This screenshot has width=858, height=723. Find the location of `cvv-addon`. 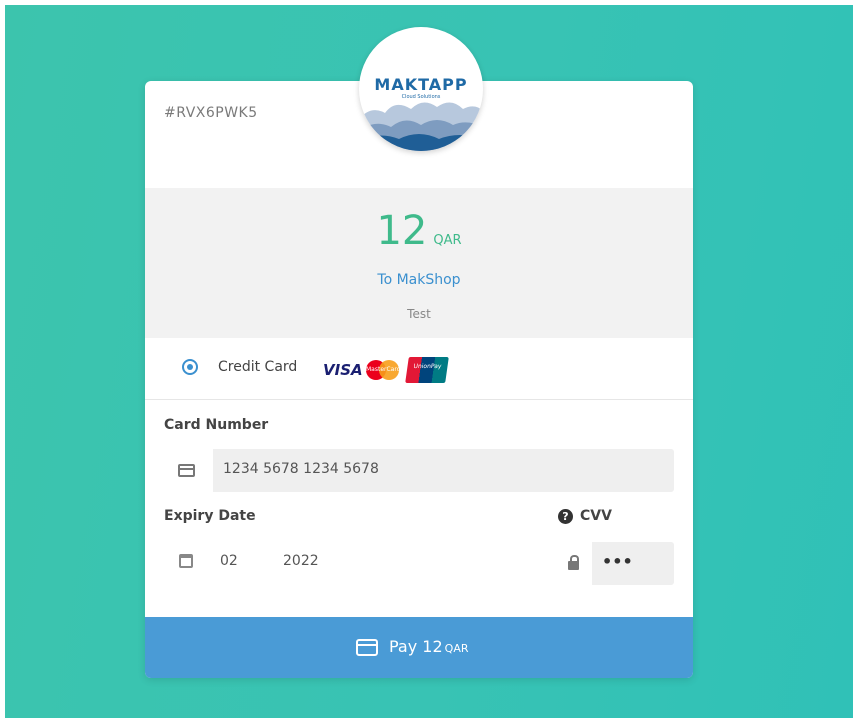

cvv-addon is located at coordinates (573, 563).